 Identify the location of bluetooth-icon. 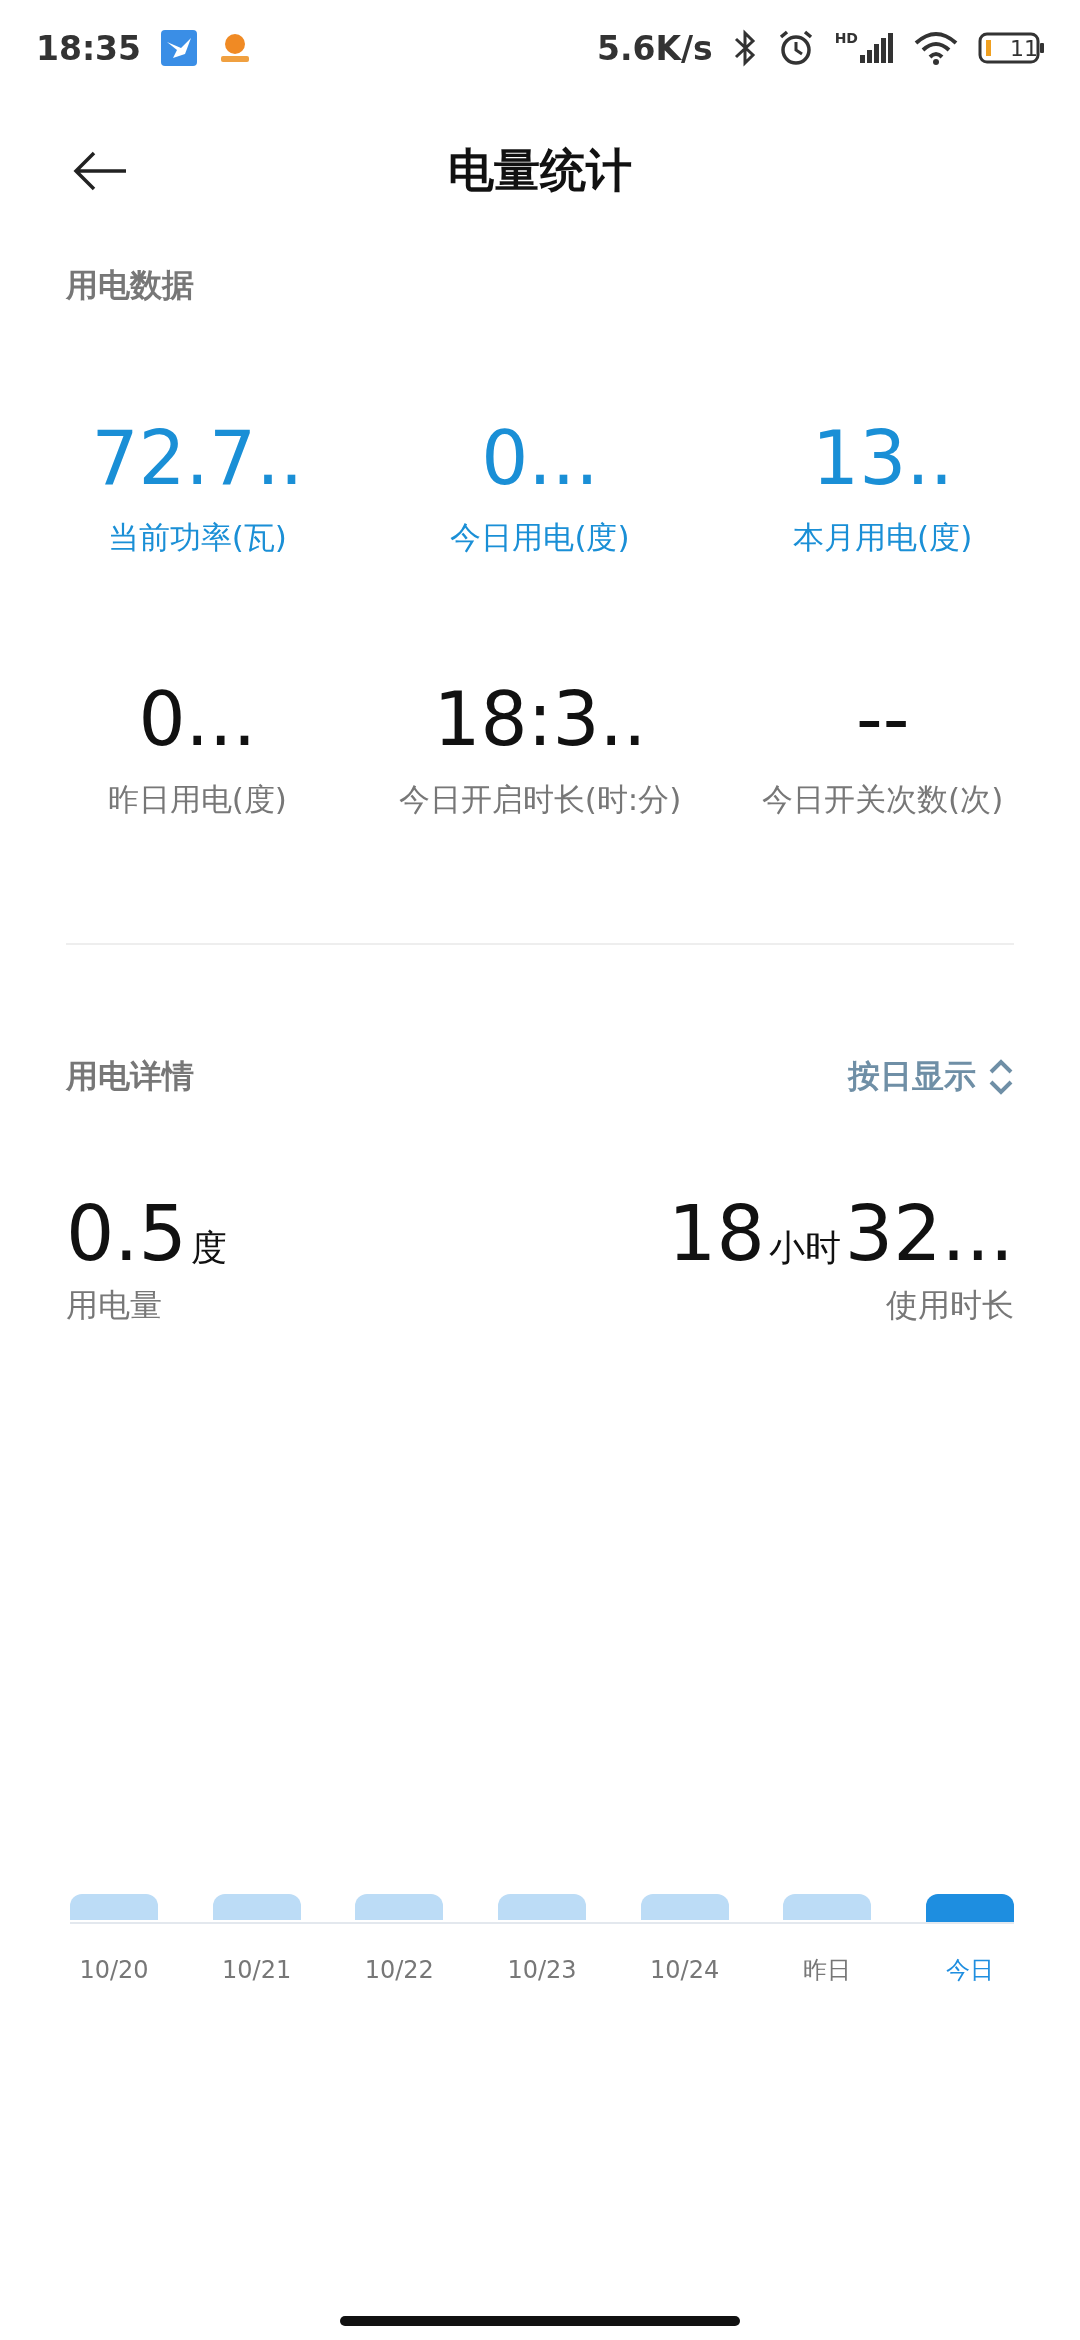
(744, 48).